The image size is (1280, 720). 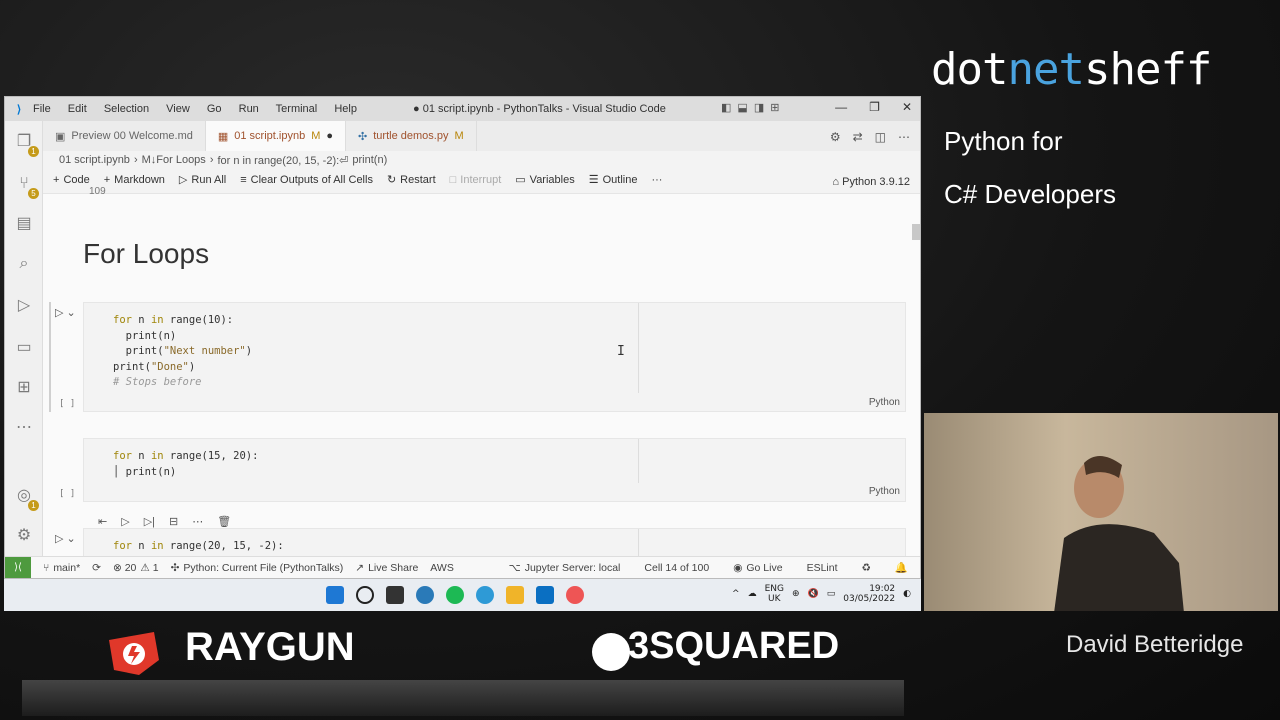 What do you see at coordinates (904, 137) in the screenshot?
I see `more-actions-icon: ⋯` at bounding box center [904, 137].